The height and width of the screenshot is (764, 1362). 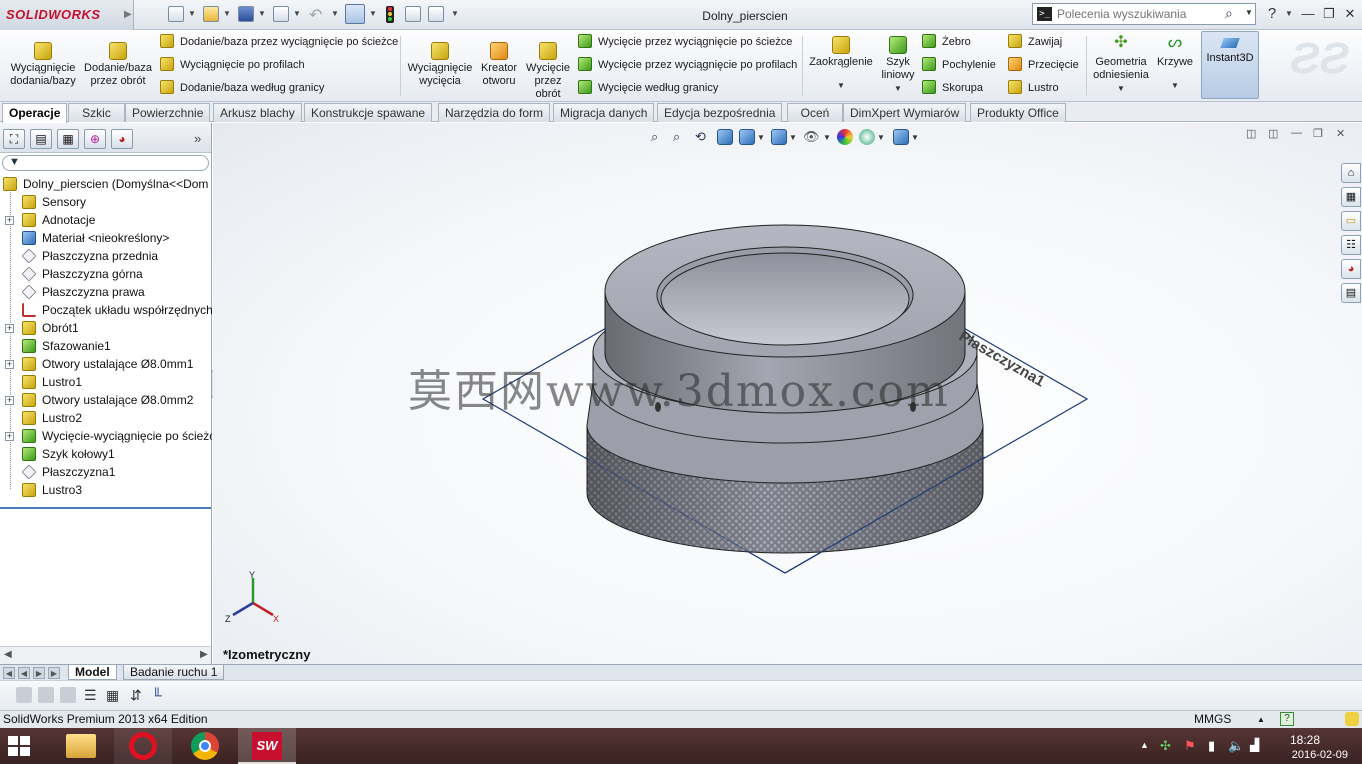 What do you see at coordinates (106, 310) in the screenshot?
I see `tree-item: Początek układu współrzędnych` at bounding box center [106, 310].